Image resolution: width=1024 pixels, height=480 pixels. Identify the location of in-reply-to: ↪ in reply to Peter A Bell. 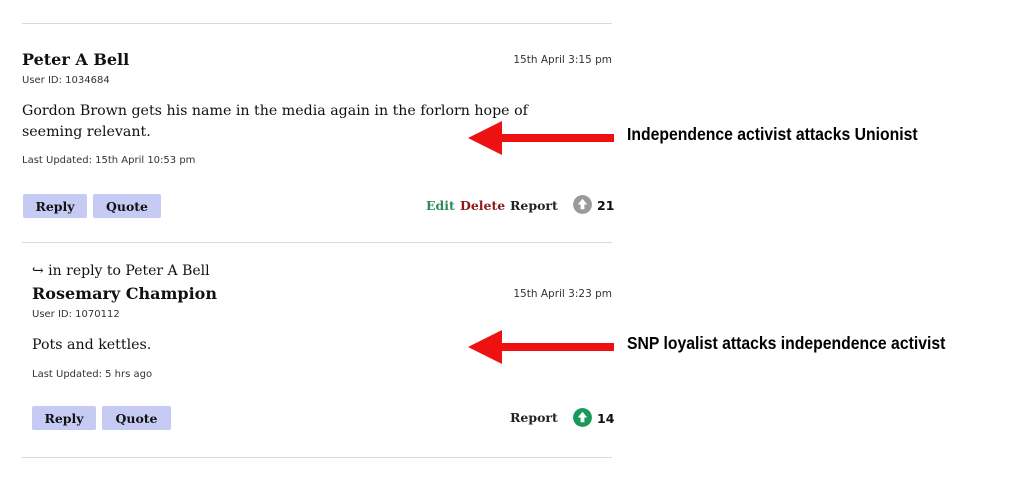
(121, 271).